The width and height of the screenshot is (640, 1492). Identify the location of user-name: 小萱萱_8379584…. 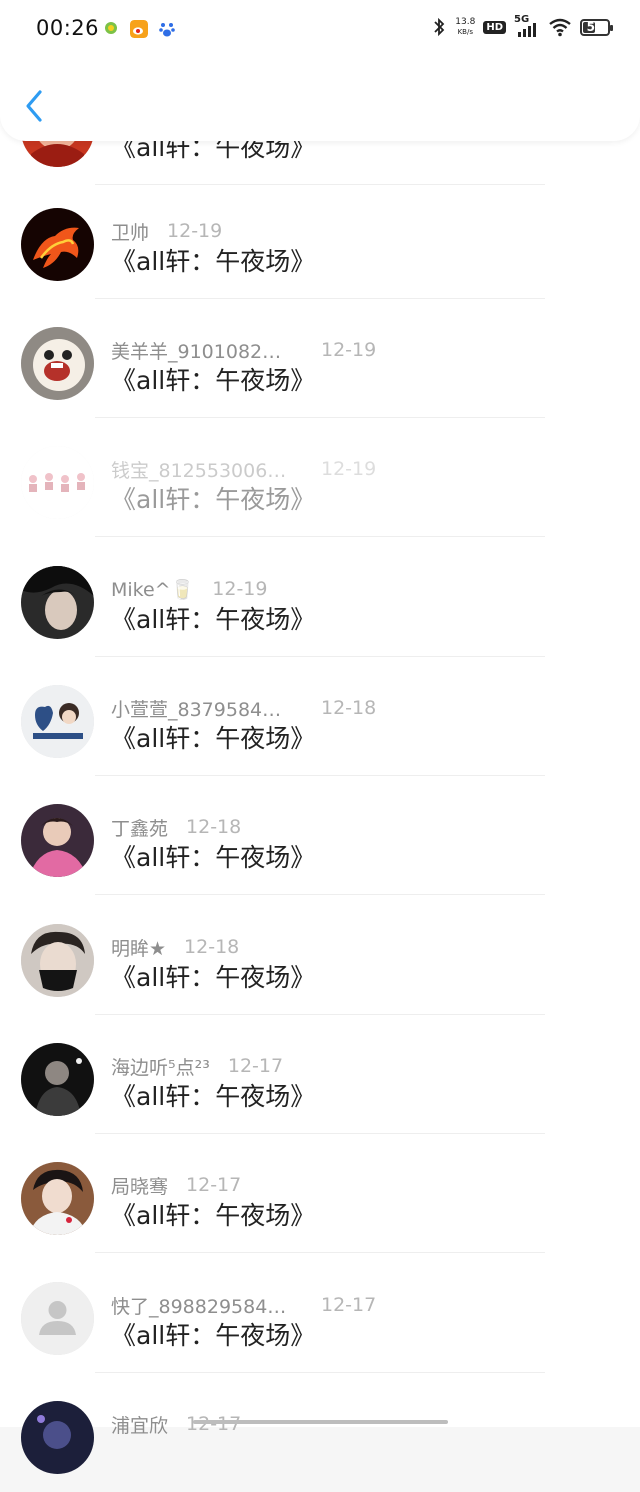
(196, 708).